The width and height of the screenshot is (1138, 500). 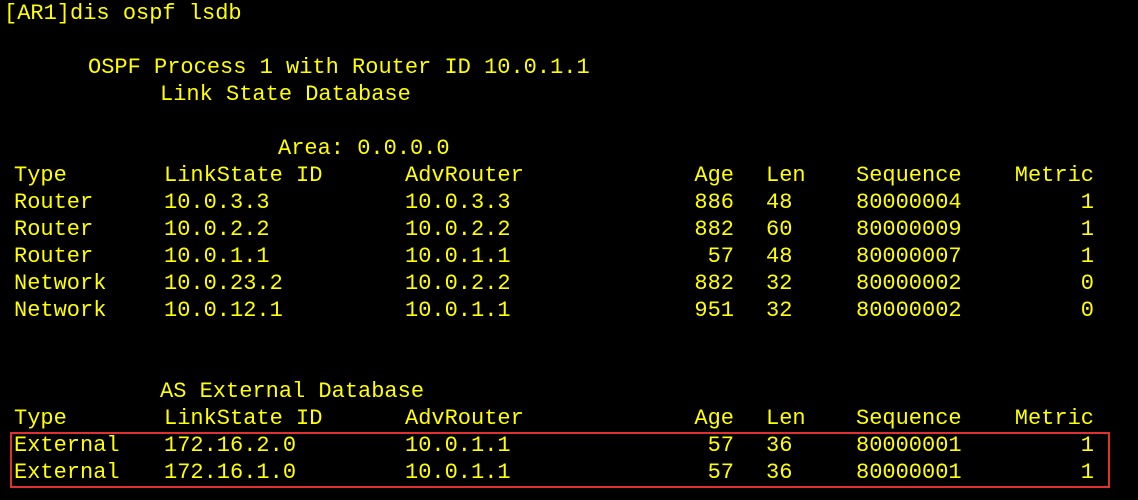 I want to click on external-header-age: Age, so click(x=714, y=418).